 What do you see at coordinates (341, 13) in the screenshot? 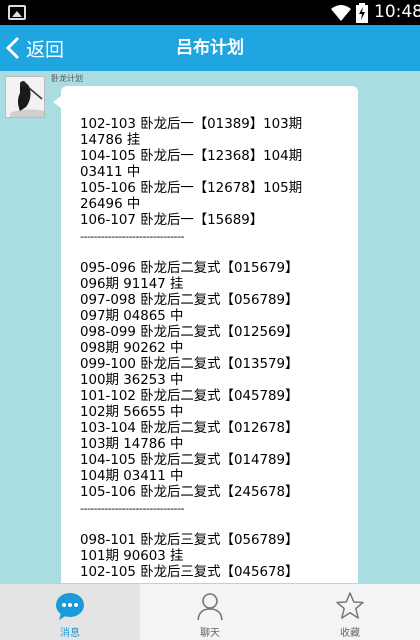
I see `wifi-icon` at bounding box center [341, 13].